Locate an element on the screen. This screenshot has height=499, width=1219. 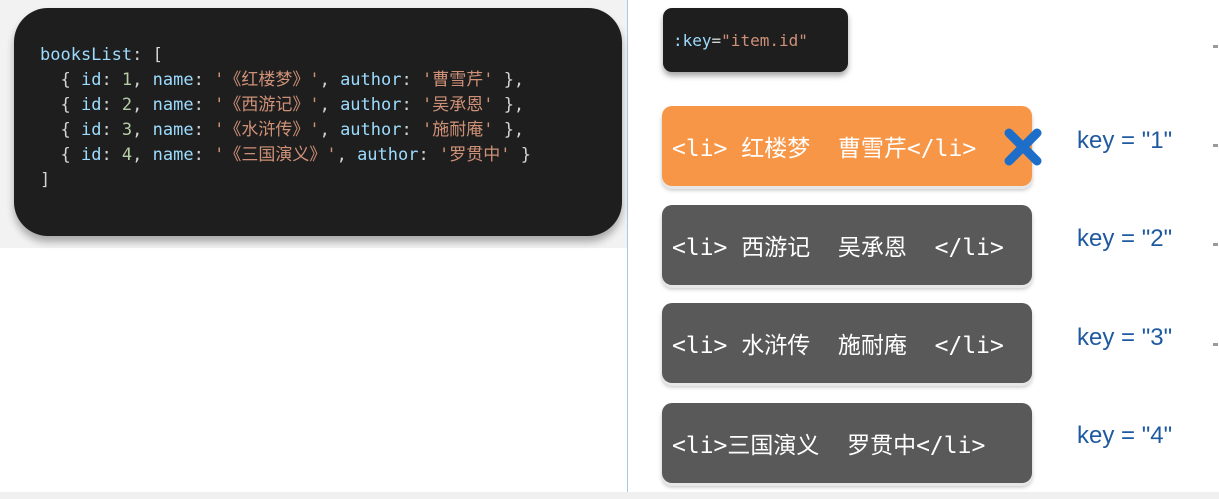
key-binding-tag: :key = "item.id" is located at coordinates (755, 40).